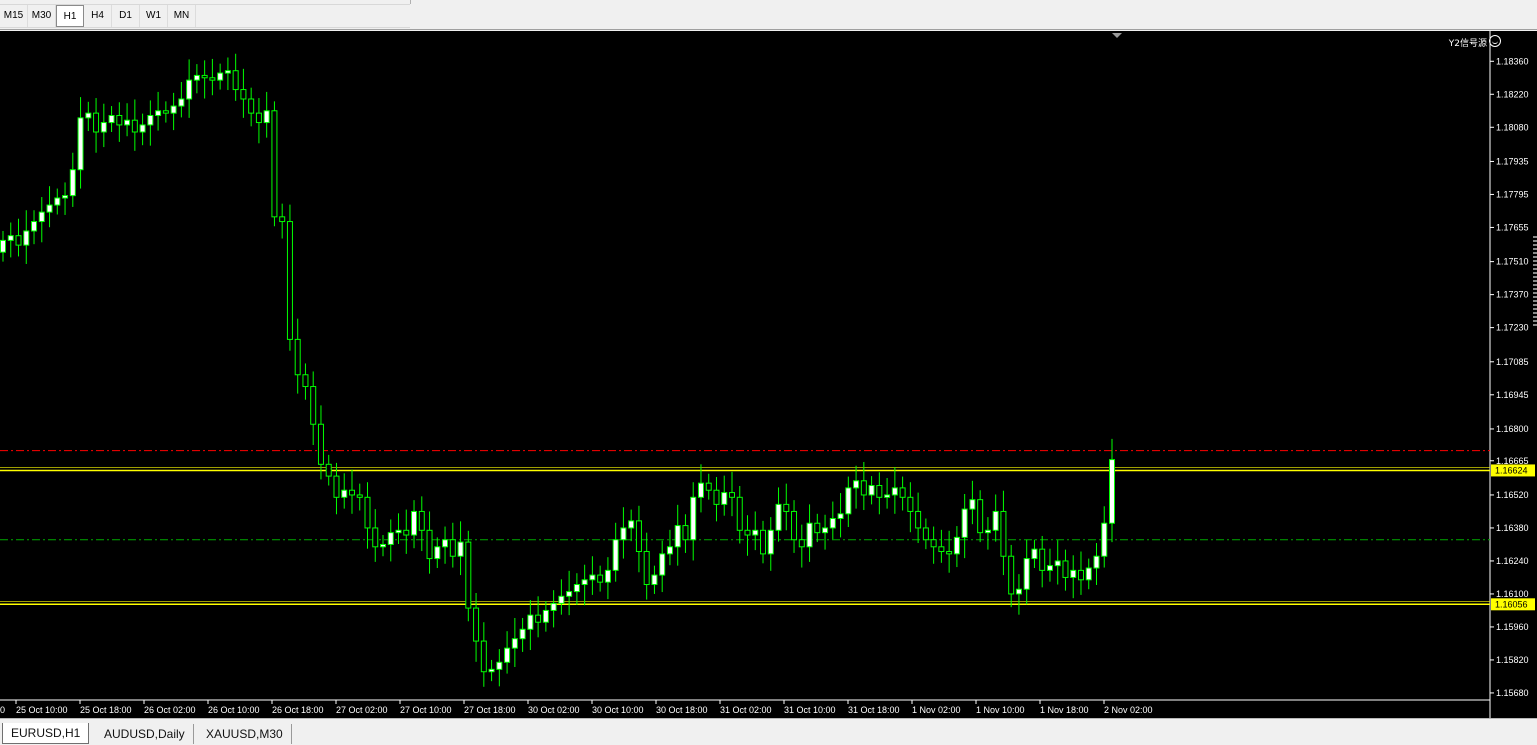  Describe the element at coordinates (1512, 429) in the screenshot. I see `price-tick-label: 1.16800` at that location.